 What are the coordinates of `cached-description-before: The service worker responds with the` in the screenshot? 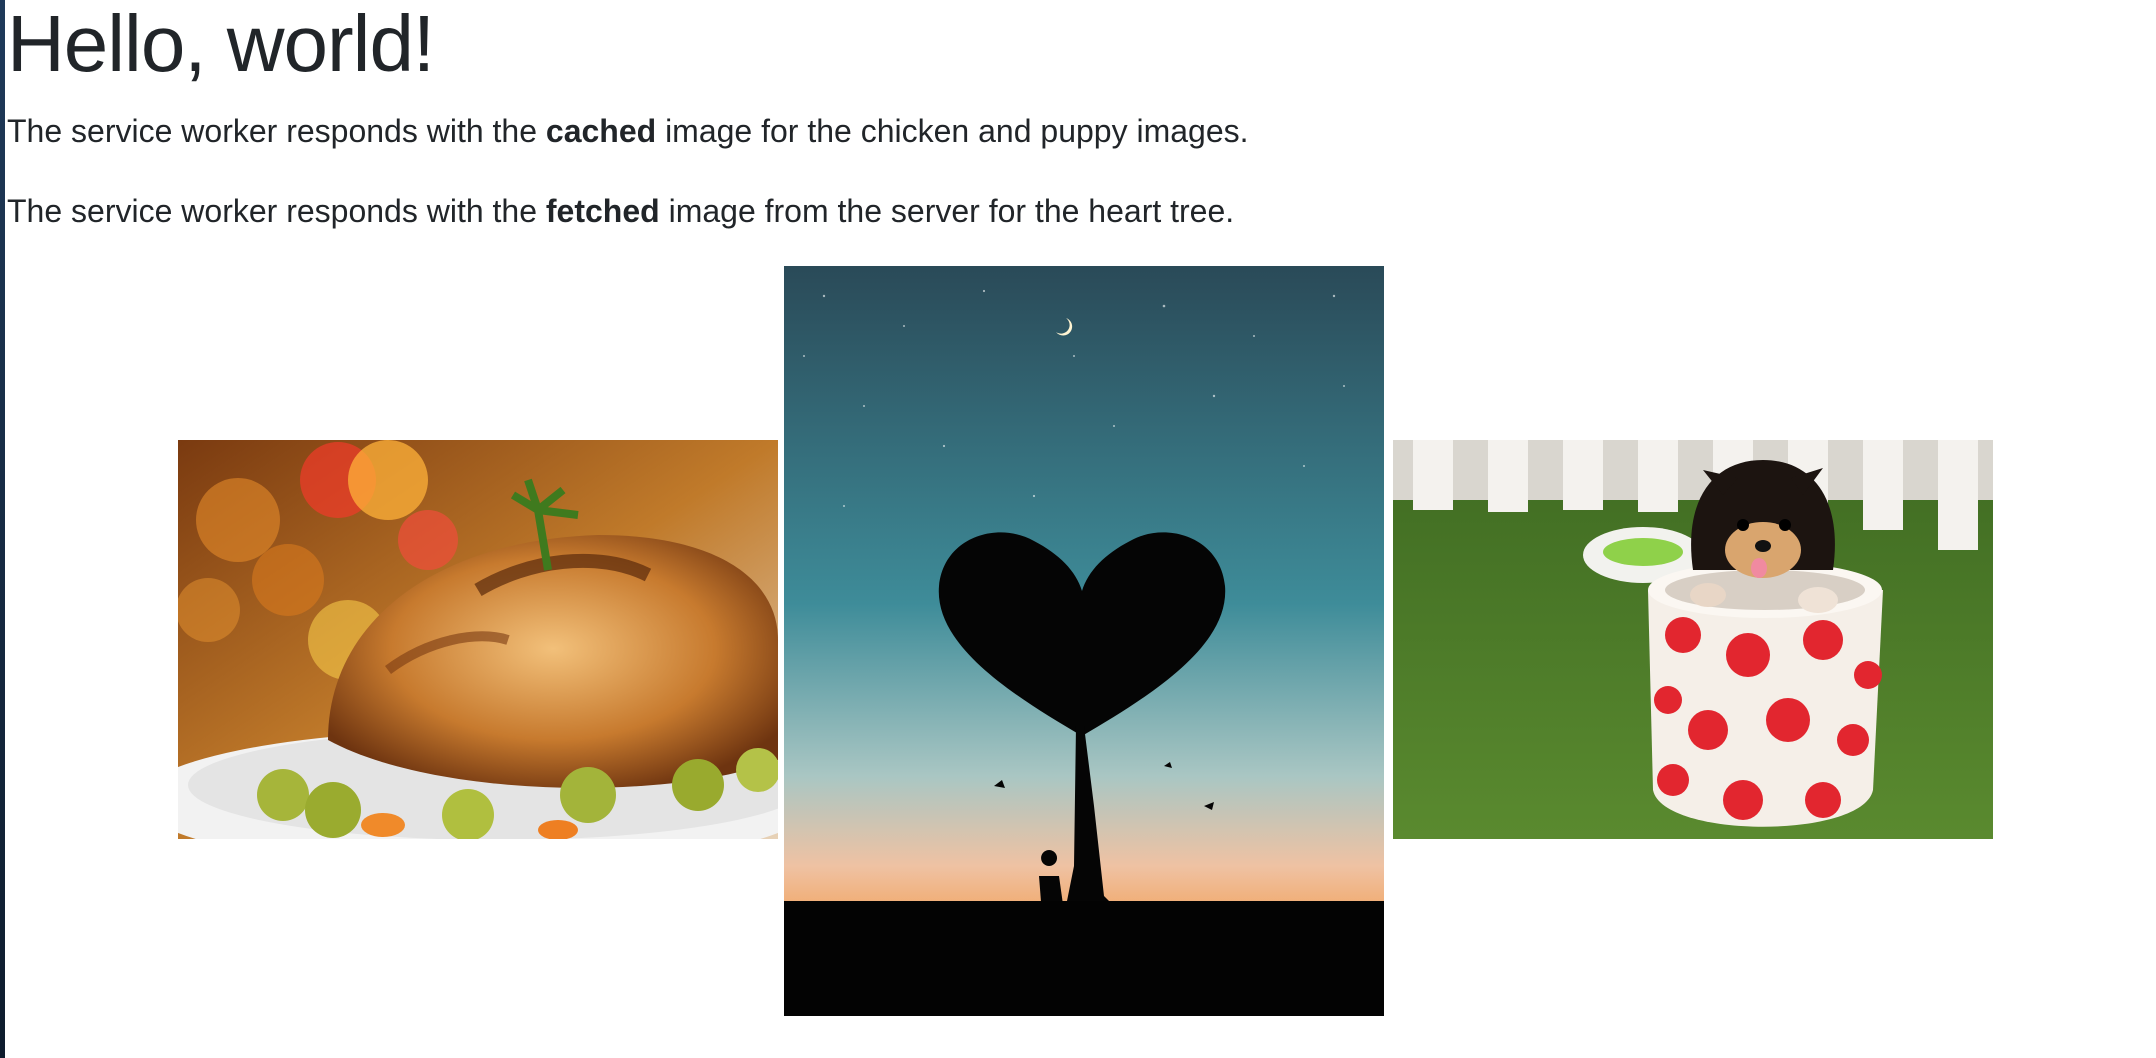 It's located at (276, 131).